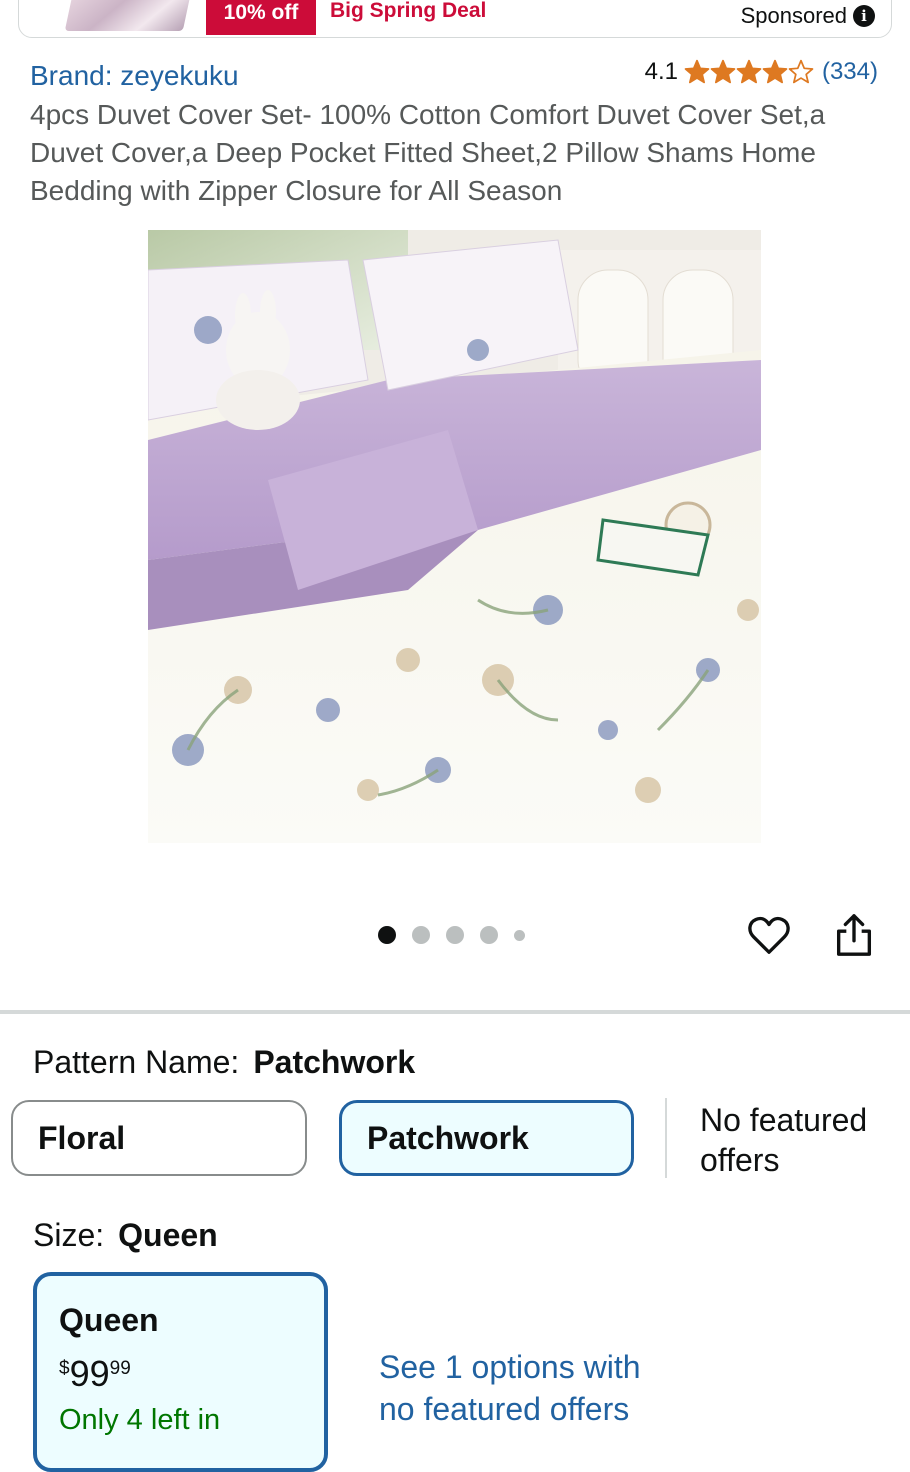 The width and height of the screenshot is (910, 1472). I want to click on pattern-label: Pattern Name:, so click(136, 1062).